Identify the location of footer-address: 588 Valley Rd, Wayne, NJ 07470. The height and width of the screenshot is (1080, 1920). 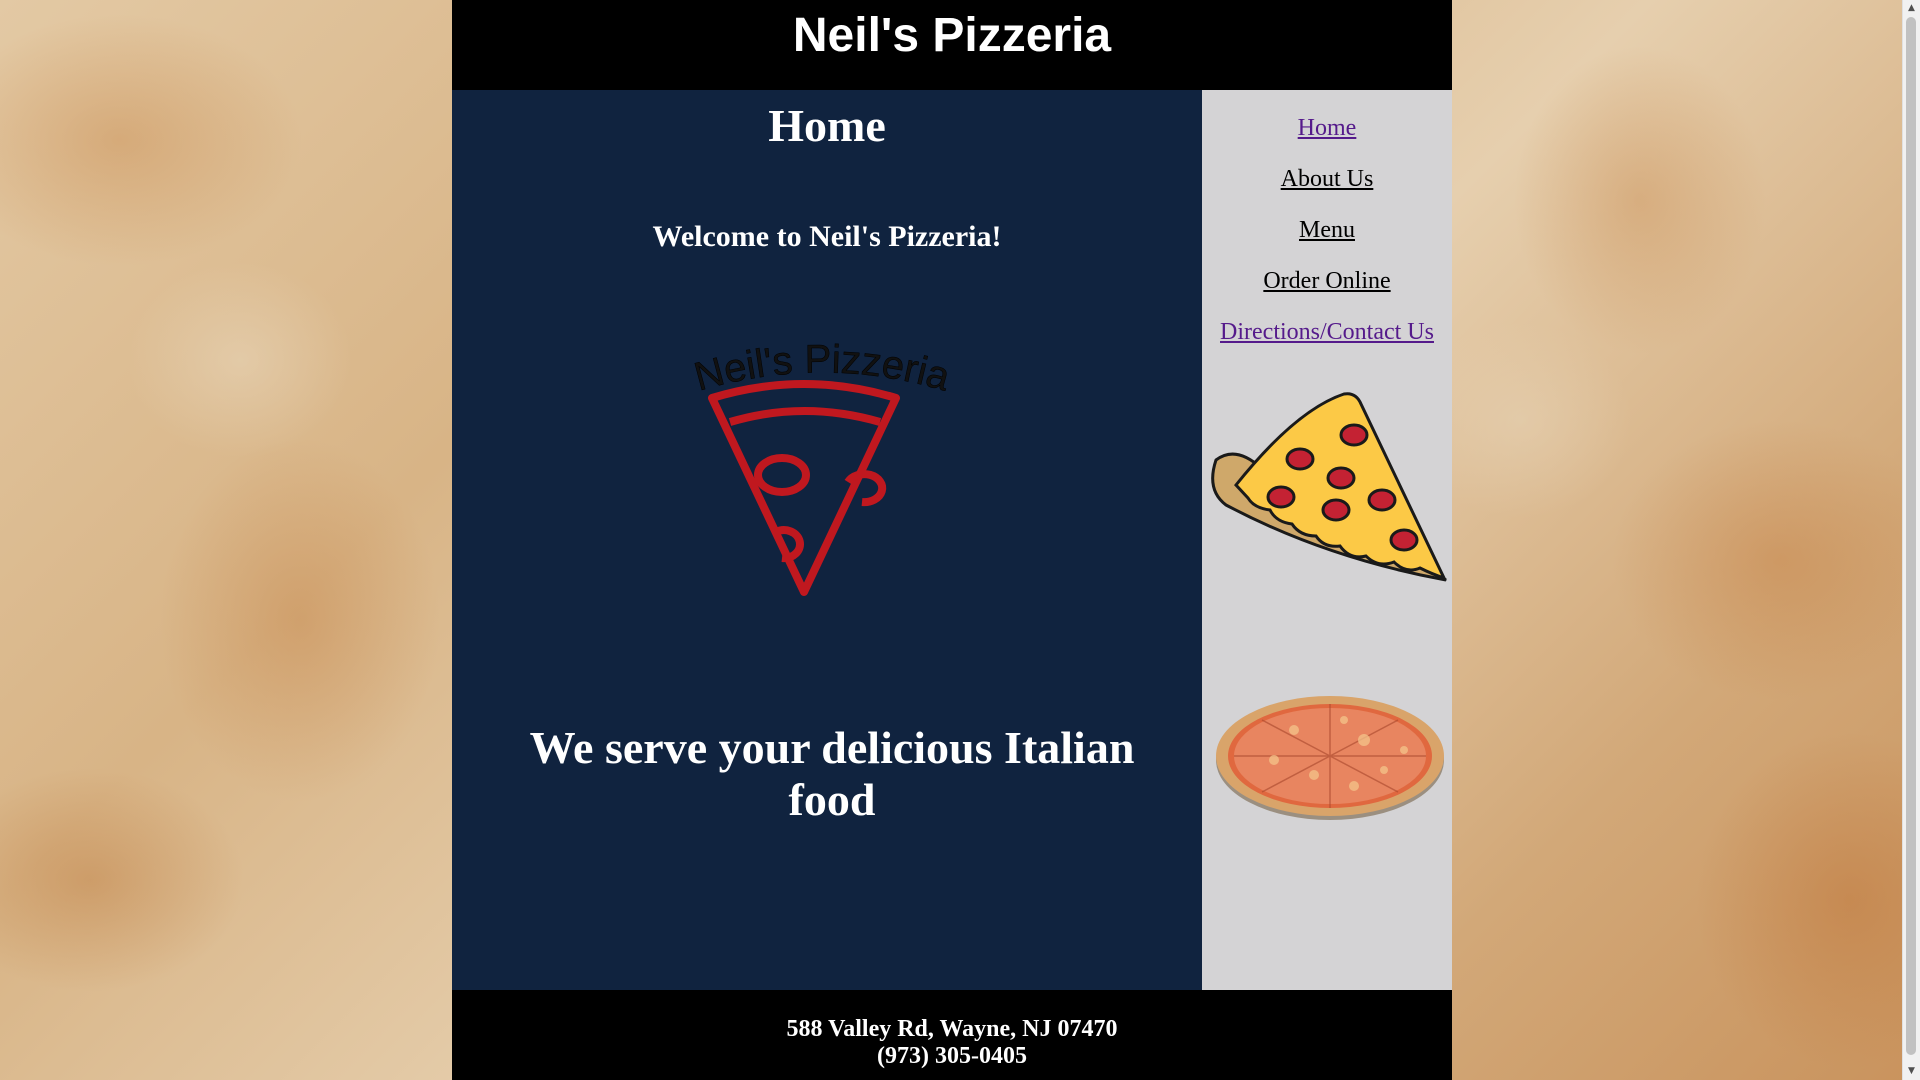
(952, 1029).